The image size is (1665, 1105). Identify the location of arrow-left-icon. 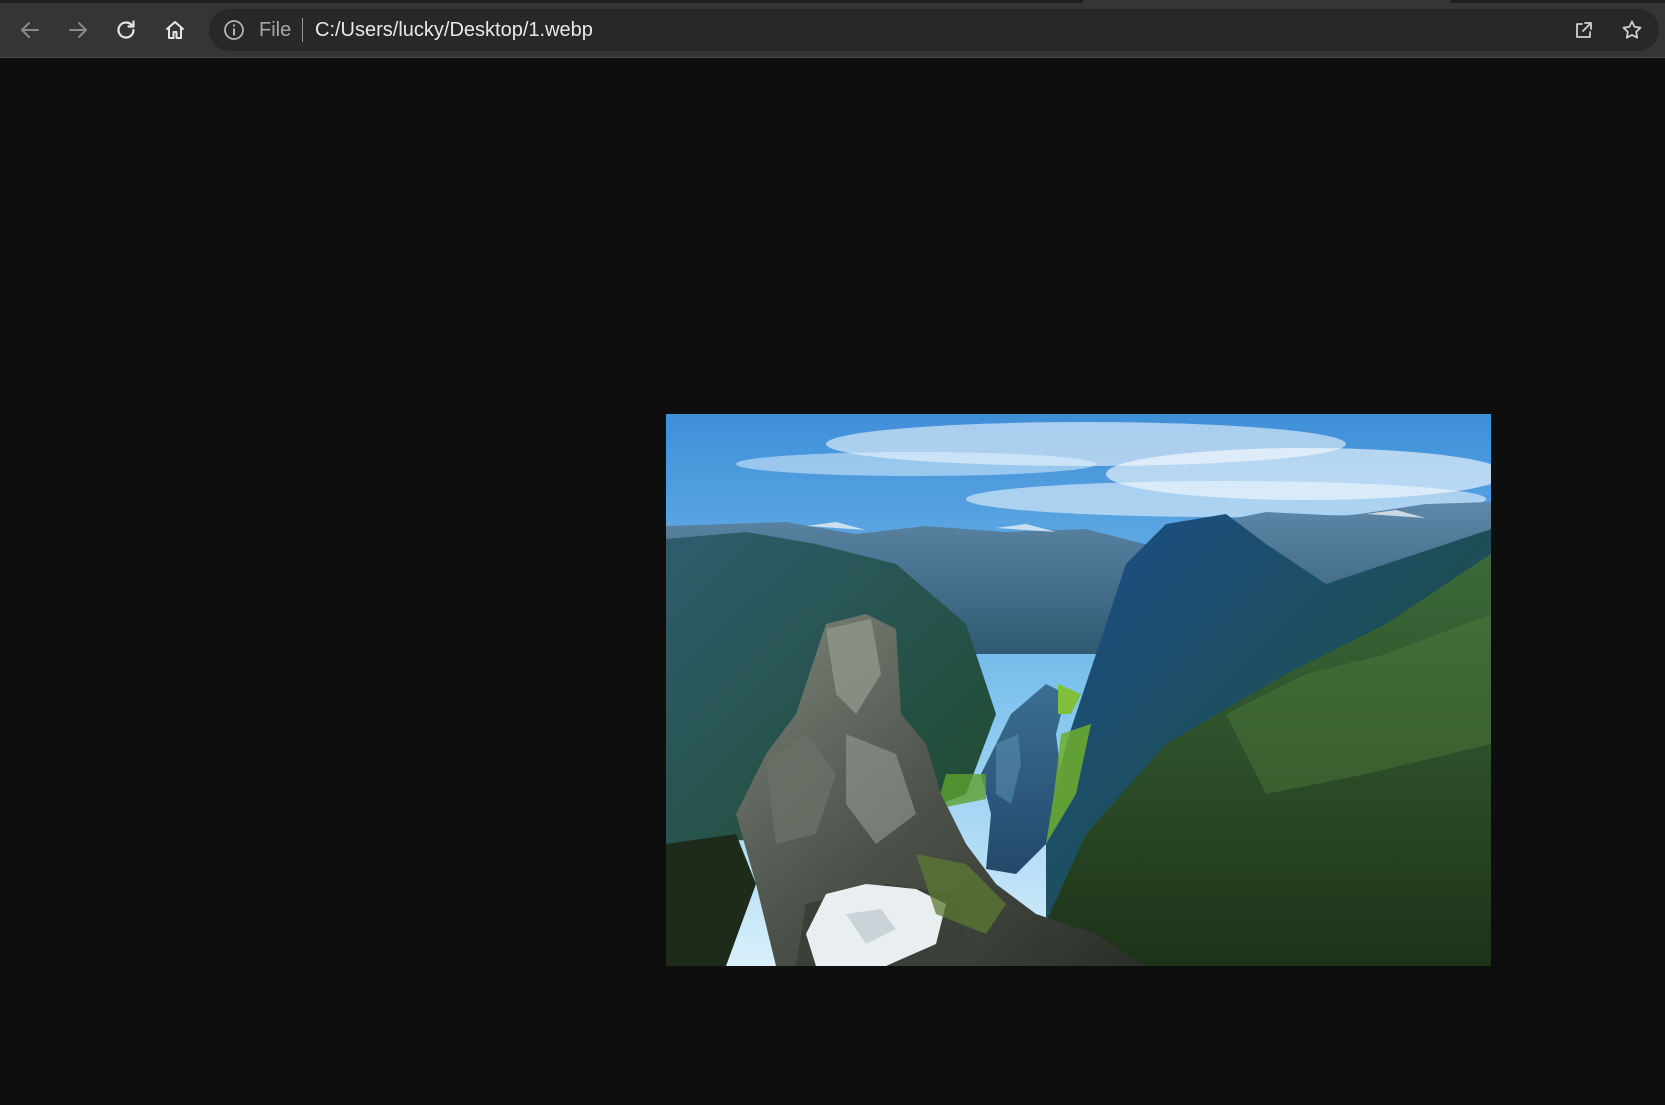
(30, 30).